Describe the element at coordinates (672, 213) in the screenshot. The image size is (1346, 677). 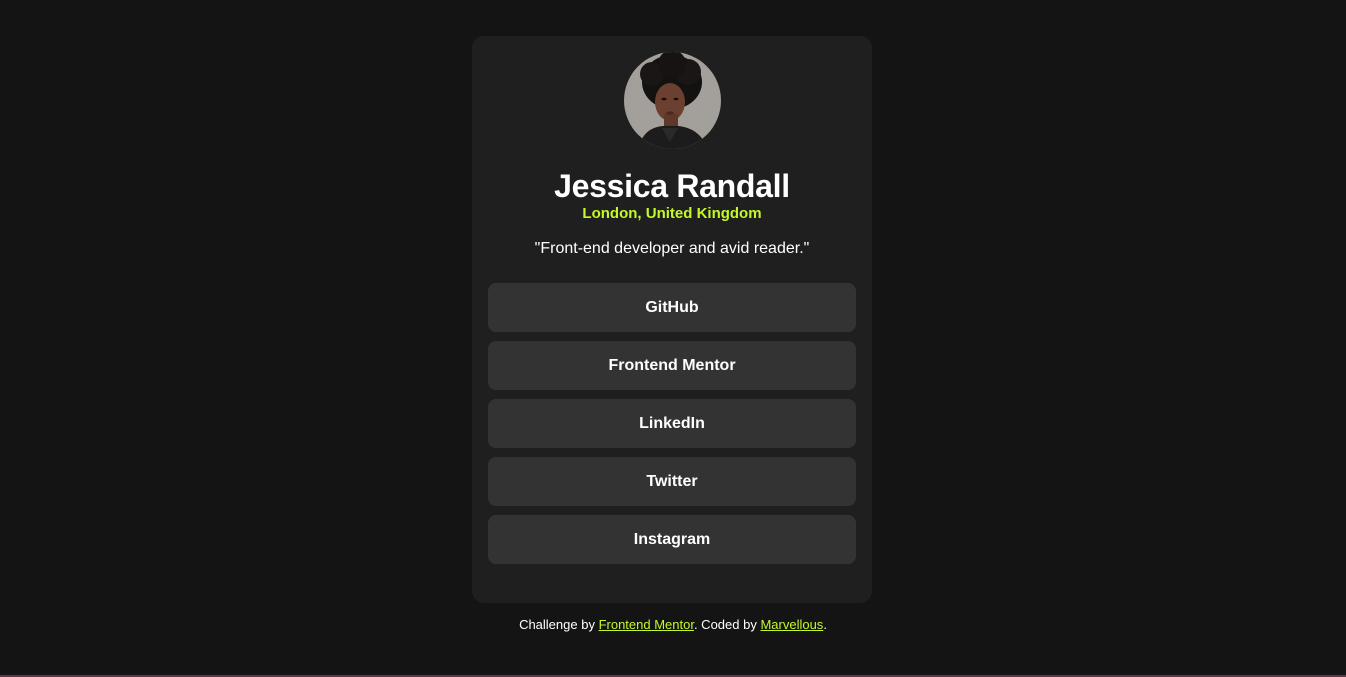
I see `profile-location: London, United Kingdom` at that location.